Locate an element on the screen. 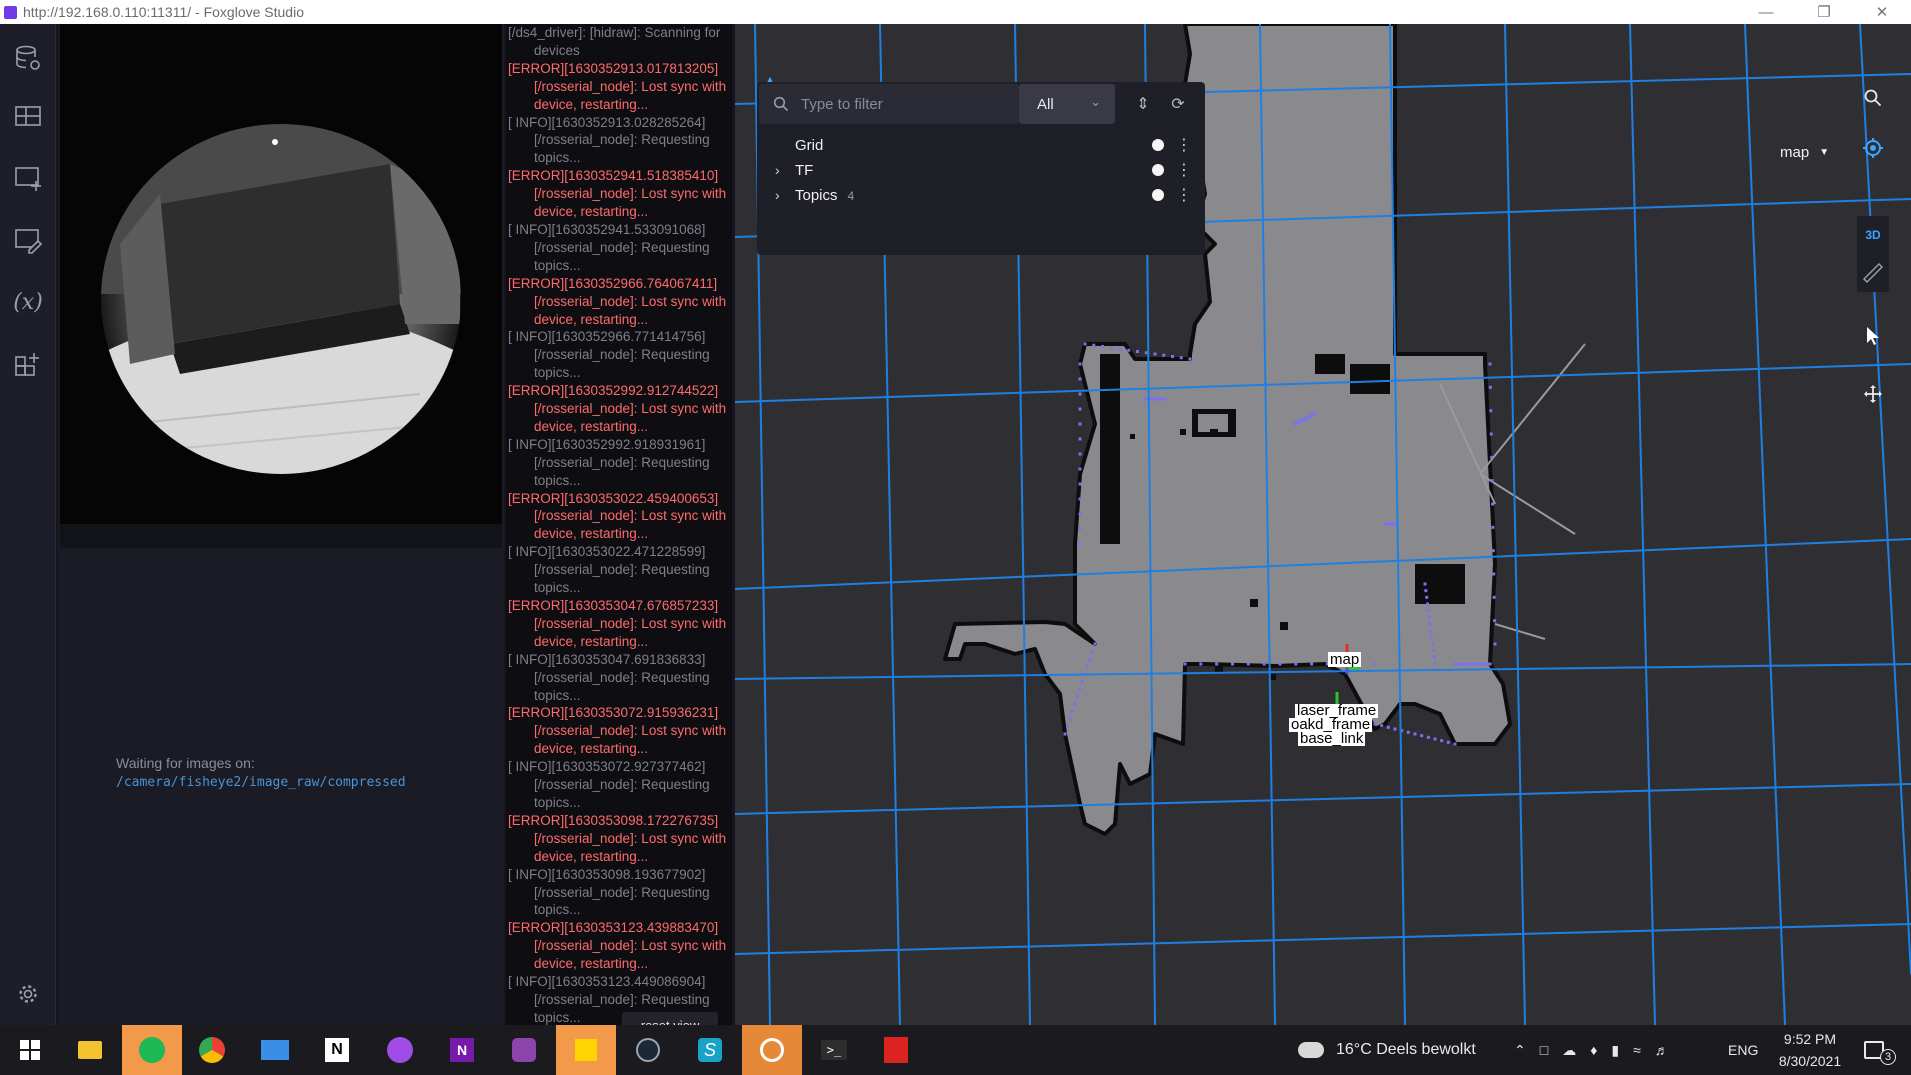 Image resolution: width=1911 pixels, height=1075 pixels. windows-logo-icon is located at coordinates (30, 1050).